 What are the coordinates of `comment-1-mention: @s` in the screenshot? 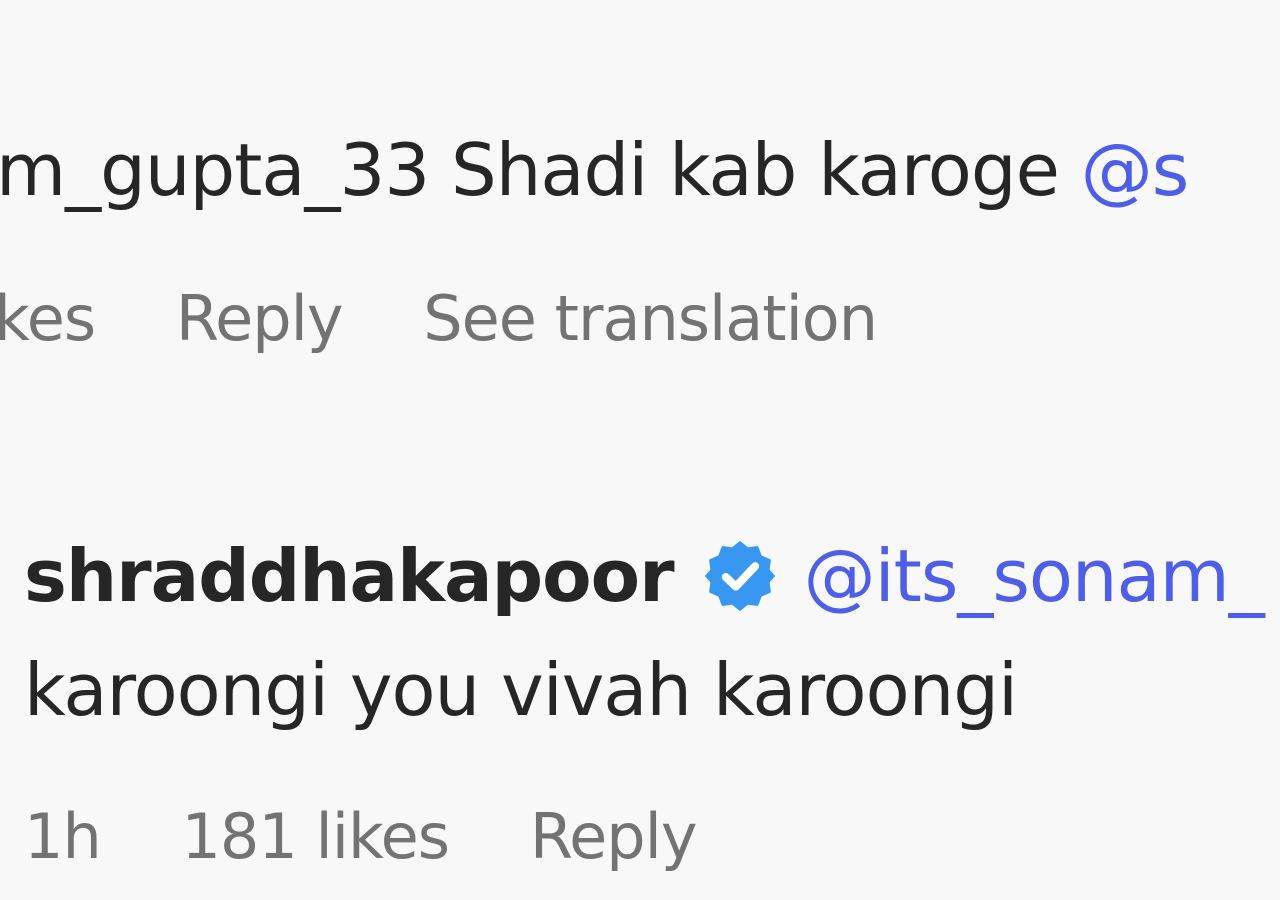 It's located at (1135, 170).